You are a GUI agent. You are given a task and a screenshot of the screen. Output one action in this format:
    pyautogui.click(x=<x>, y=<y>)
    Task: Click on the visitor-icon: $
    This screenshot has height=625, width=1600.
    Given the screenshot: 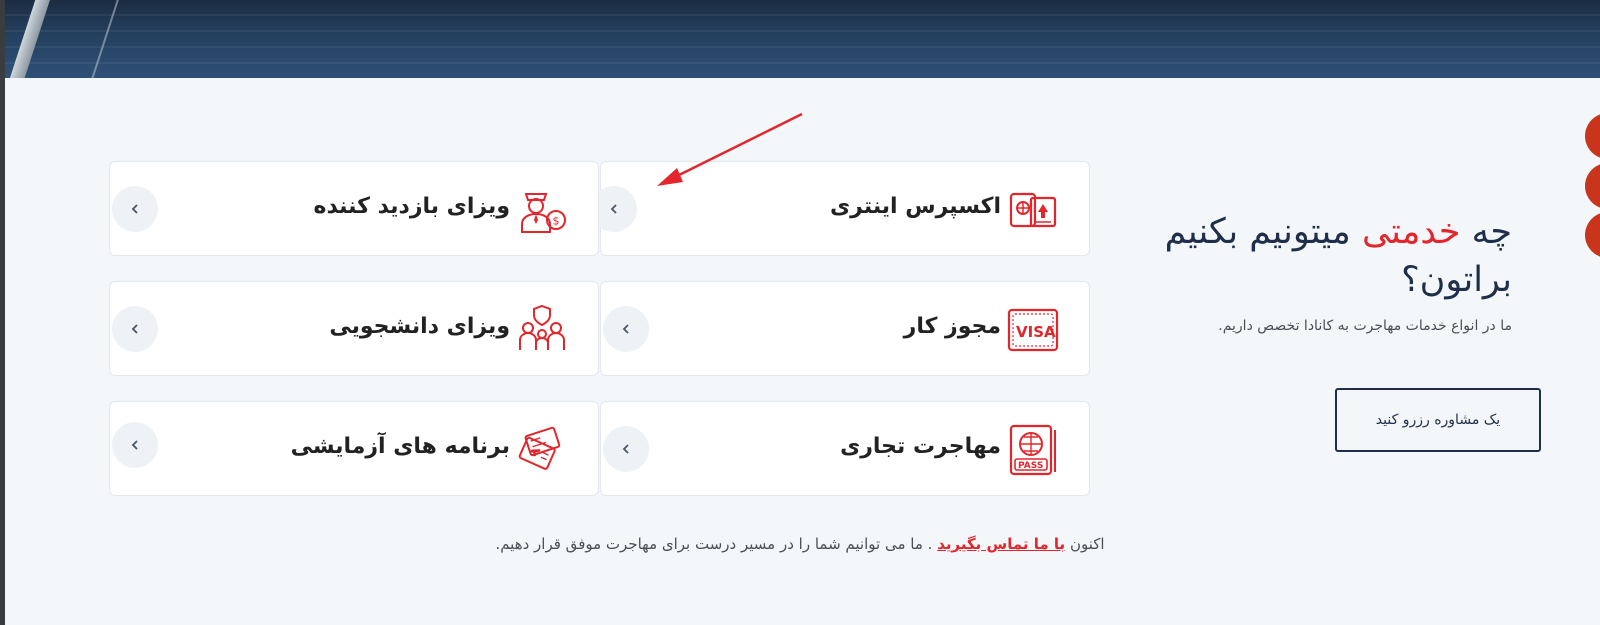 What is the action you would take?
    pyautogui.click(x=543, y=213)
    